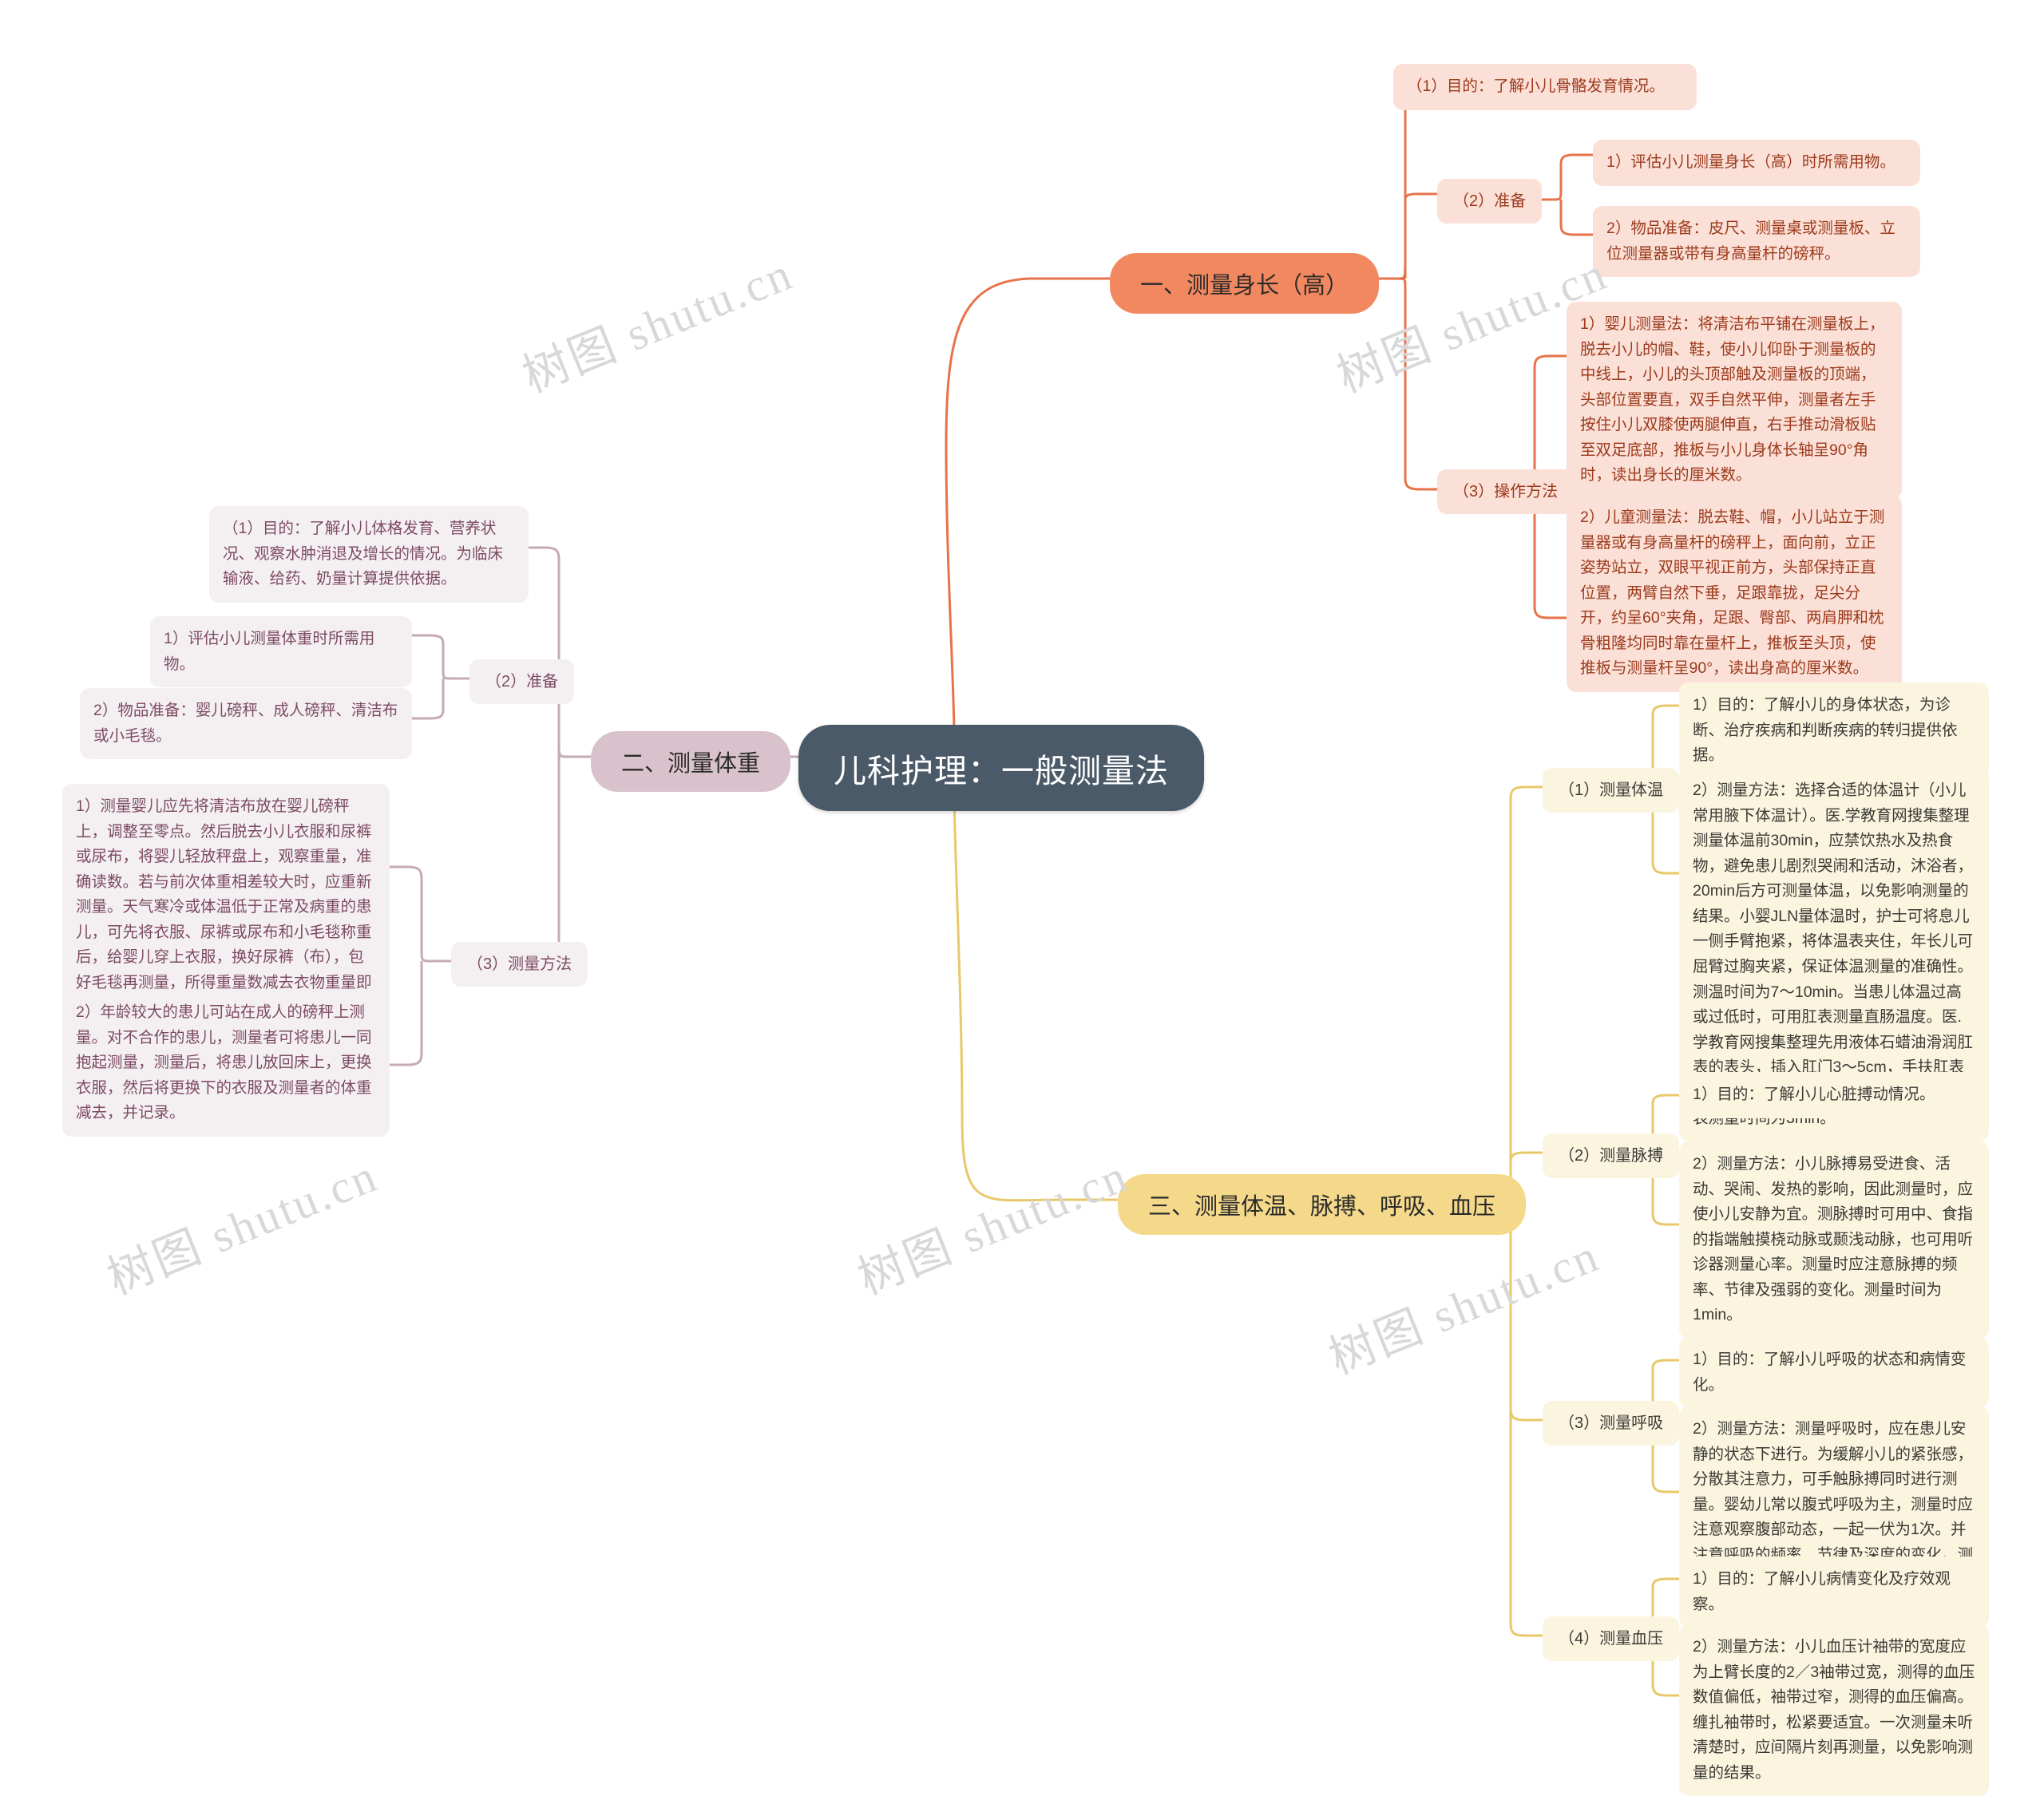  What do you see at coordinates (1322, 1204) in the screenshot?
I see `branch-node-3: 三、测量体温、脉搏、呼吸、血压` at bounding box center [1322, 1204].